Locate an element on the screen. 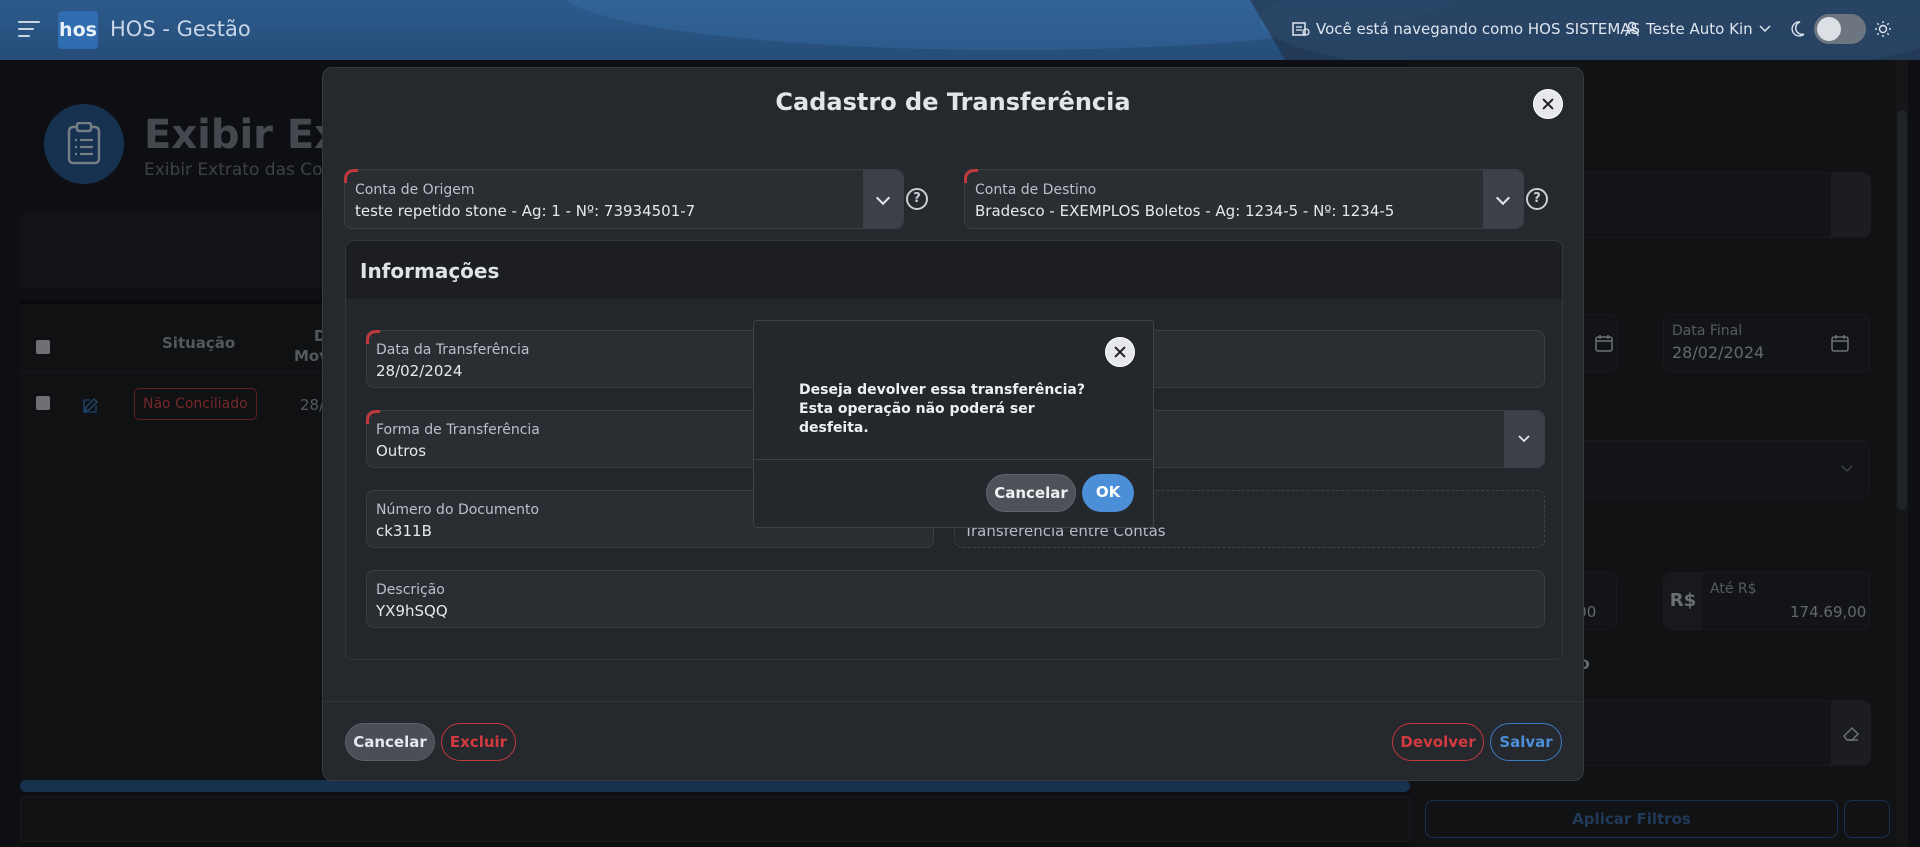 Image resolution: width=1920 pixels, height=847 pixels. sun-icon is located at coordinates (1883, 29).